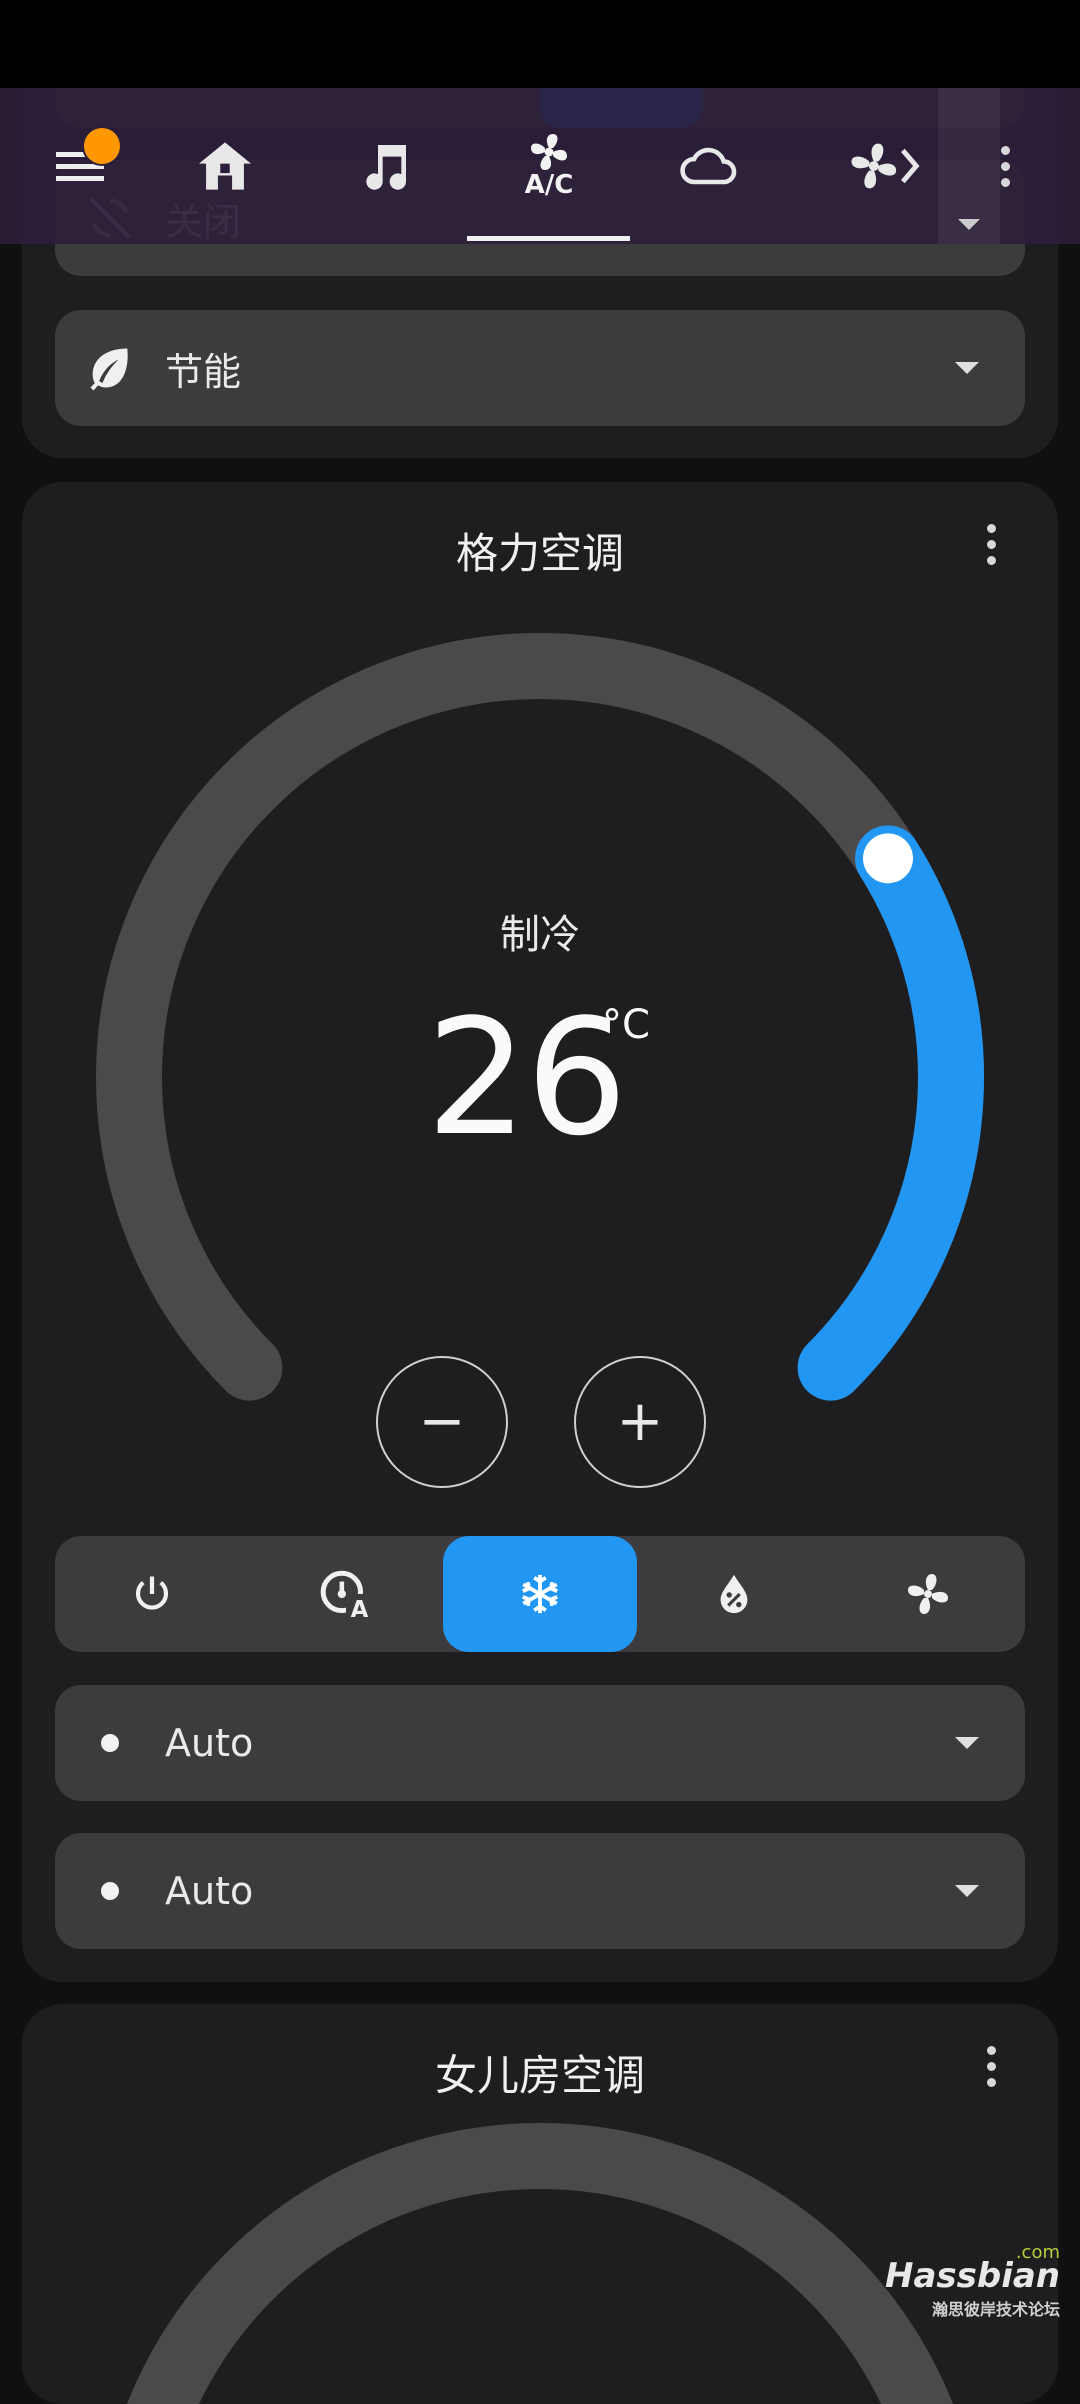  I want to click on swing-mode-select: Auto, so click(540, 1891).